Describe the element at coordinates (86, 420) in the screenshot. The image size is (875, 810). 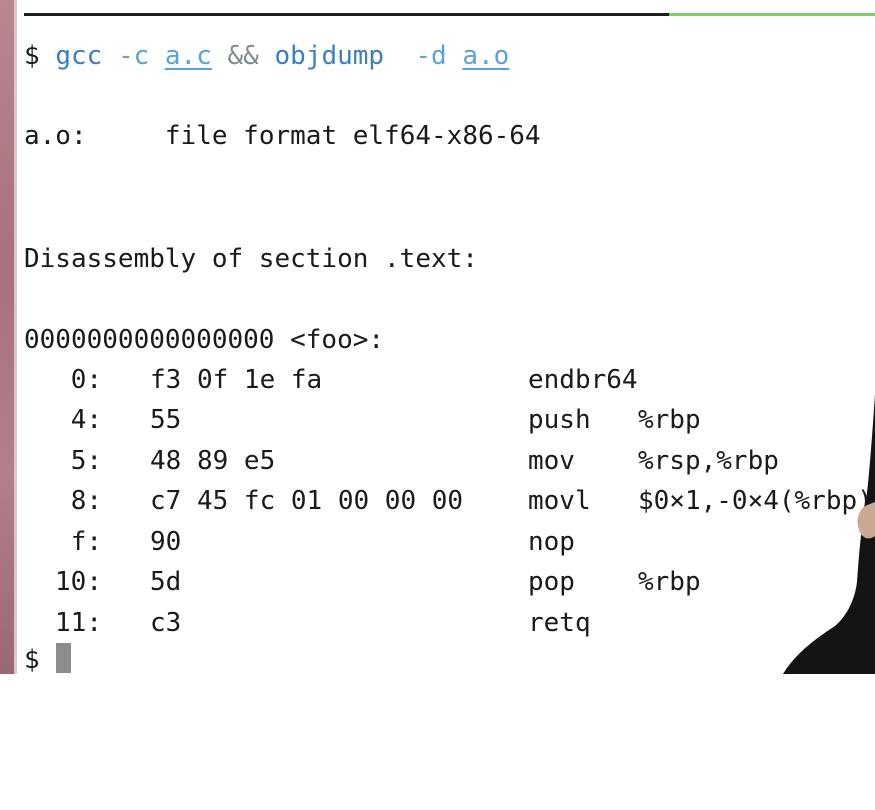
I see `instruction-address: 4:` at that location.